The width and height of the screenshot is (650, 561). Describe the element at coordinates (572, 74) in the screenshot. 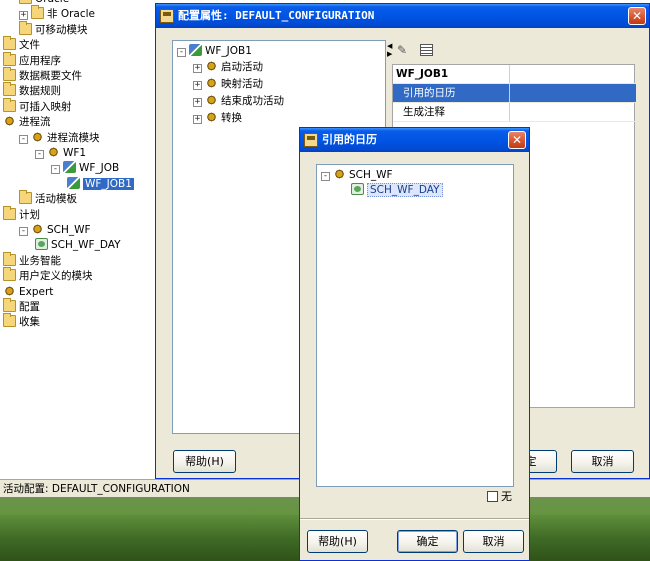

I see `props-header-value` at that location.